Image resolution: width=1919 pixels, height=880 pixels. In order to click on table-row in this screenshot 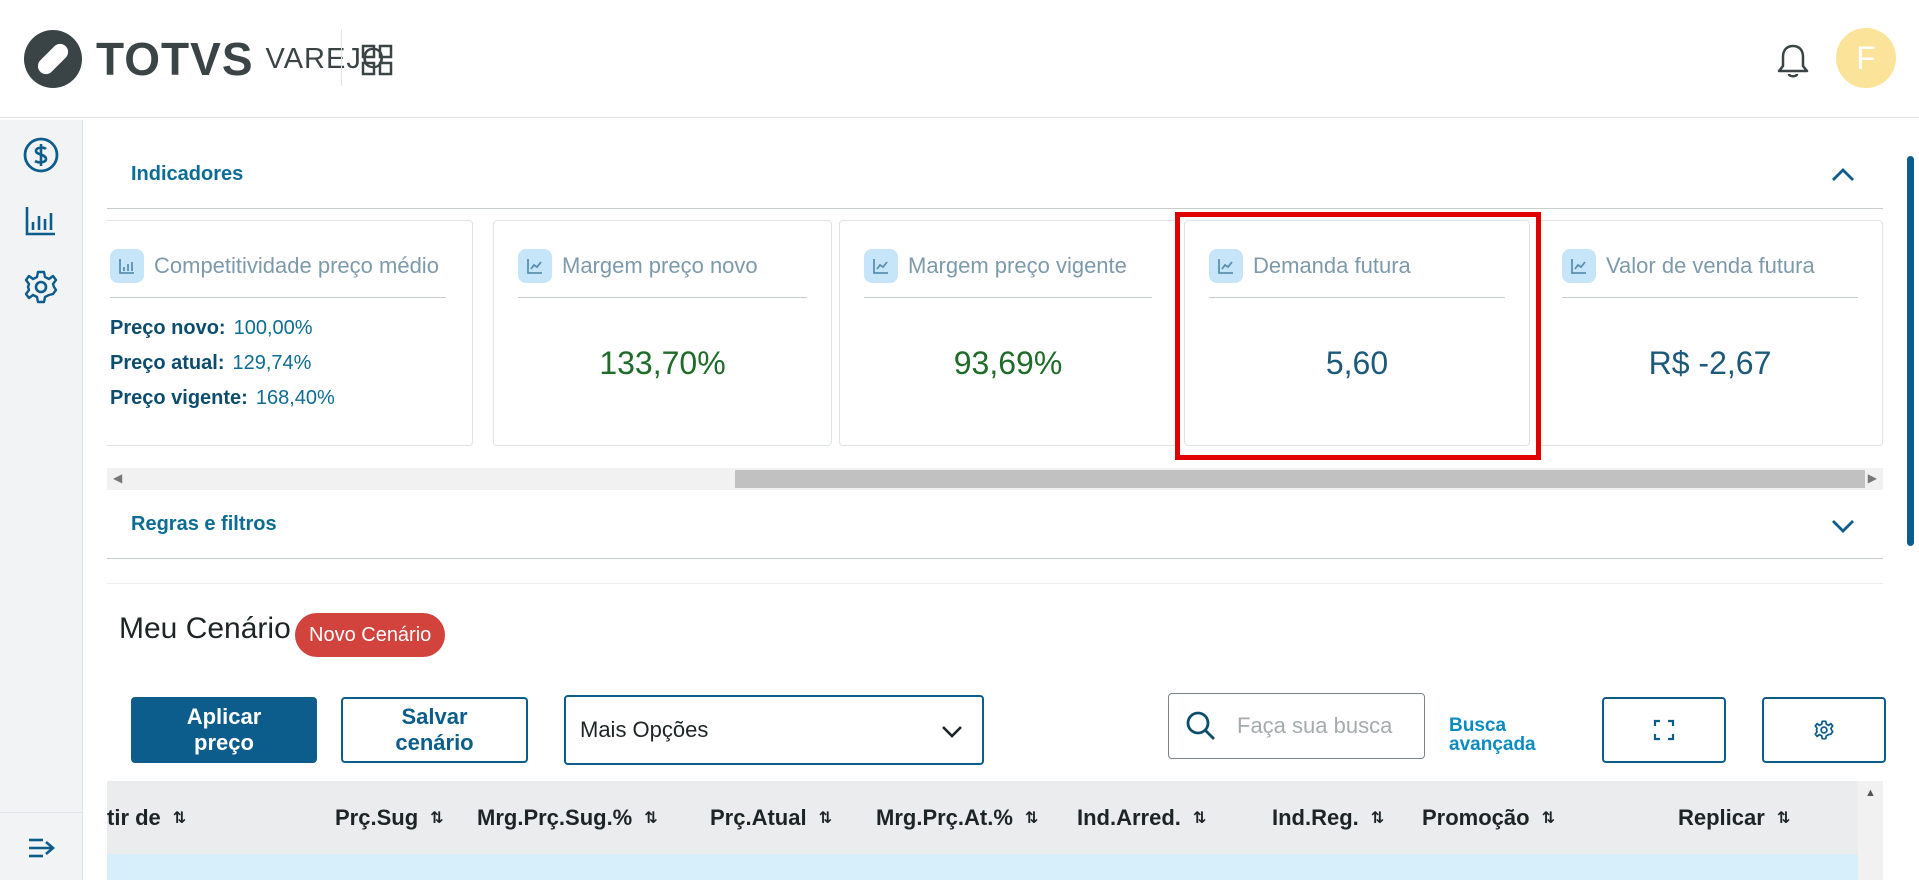, I will do `click(982, 867)`.